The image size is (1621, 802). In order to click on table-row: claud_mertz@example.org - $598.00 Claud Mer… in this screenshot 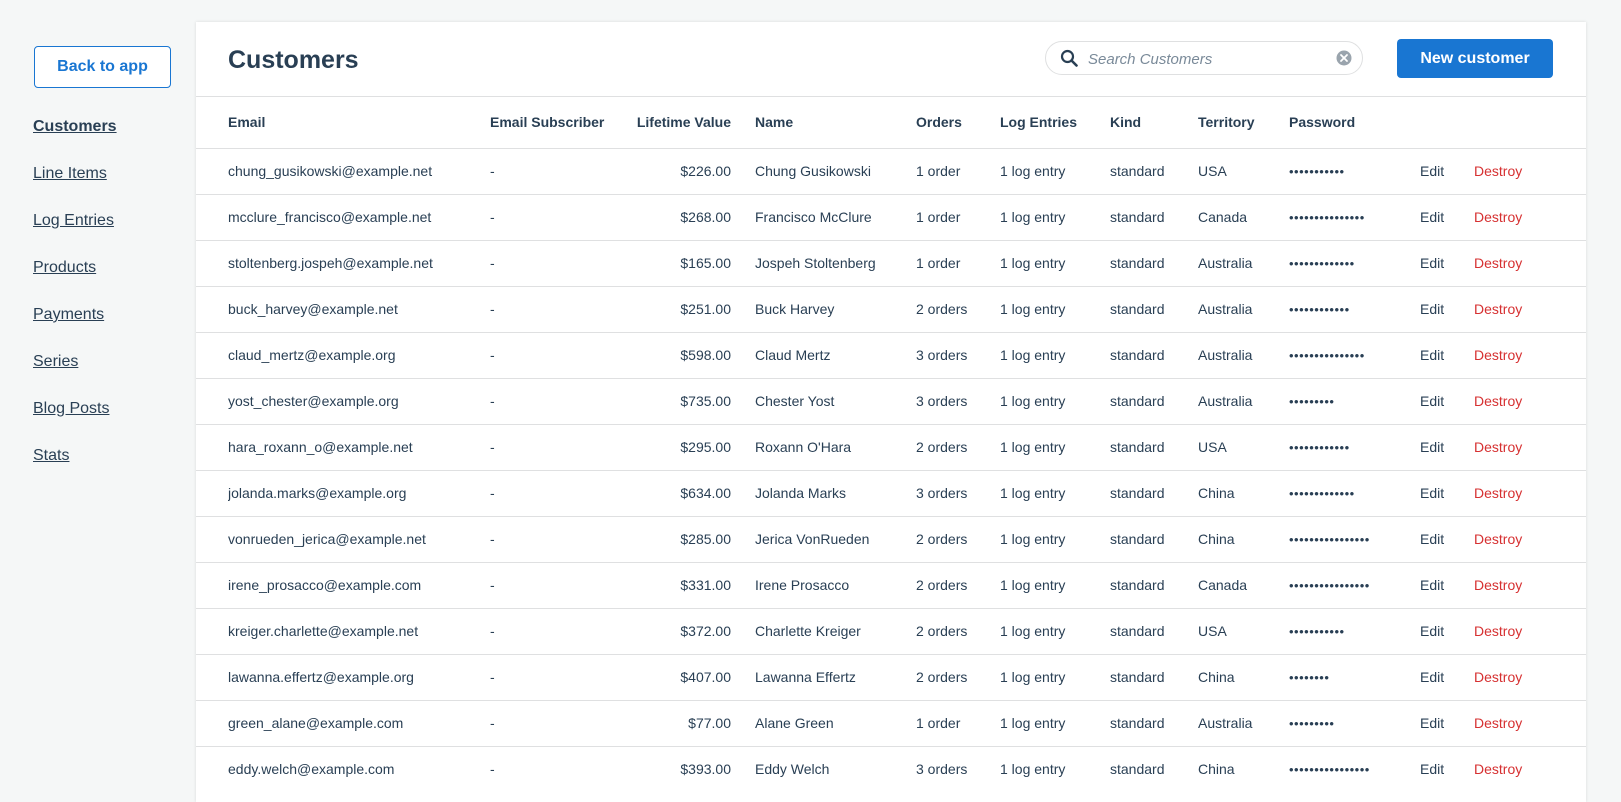, I will do `click(891, 355)`.